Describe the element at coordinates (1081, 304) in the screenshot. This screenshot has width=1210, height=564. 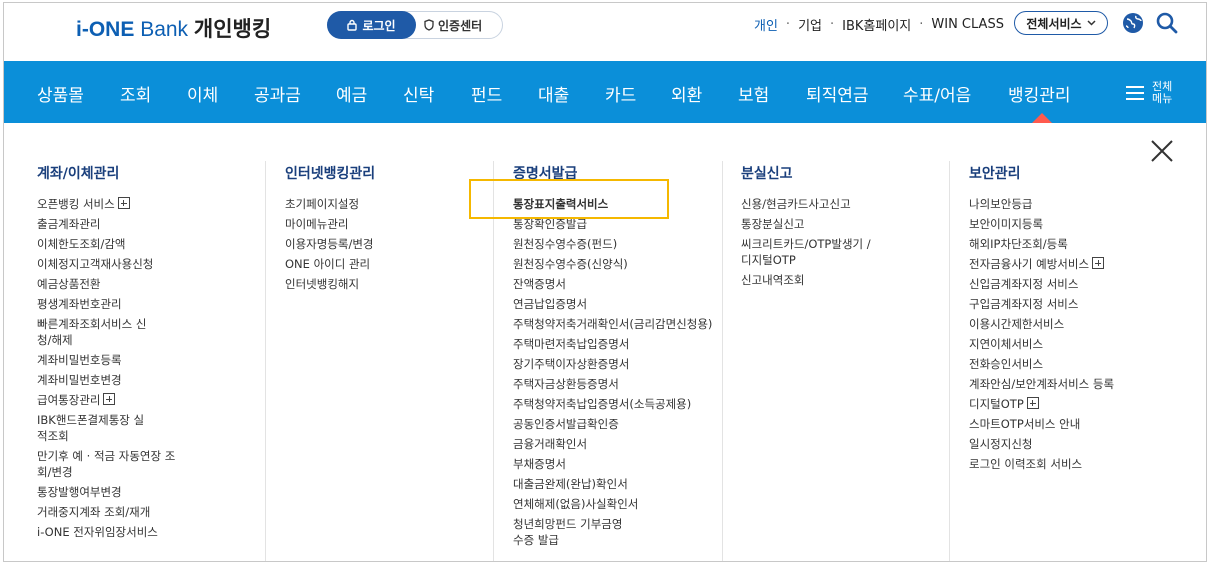
I see `menu-item: 구입금계좌지정 서비스` at that location.